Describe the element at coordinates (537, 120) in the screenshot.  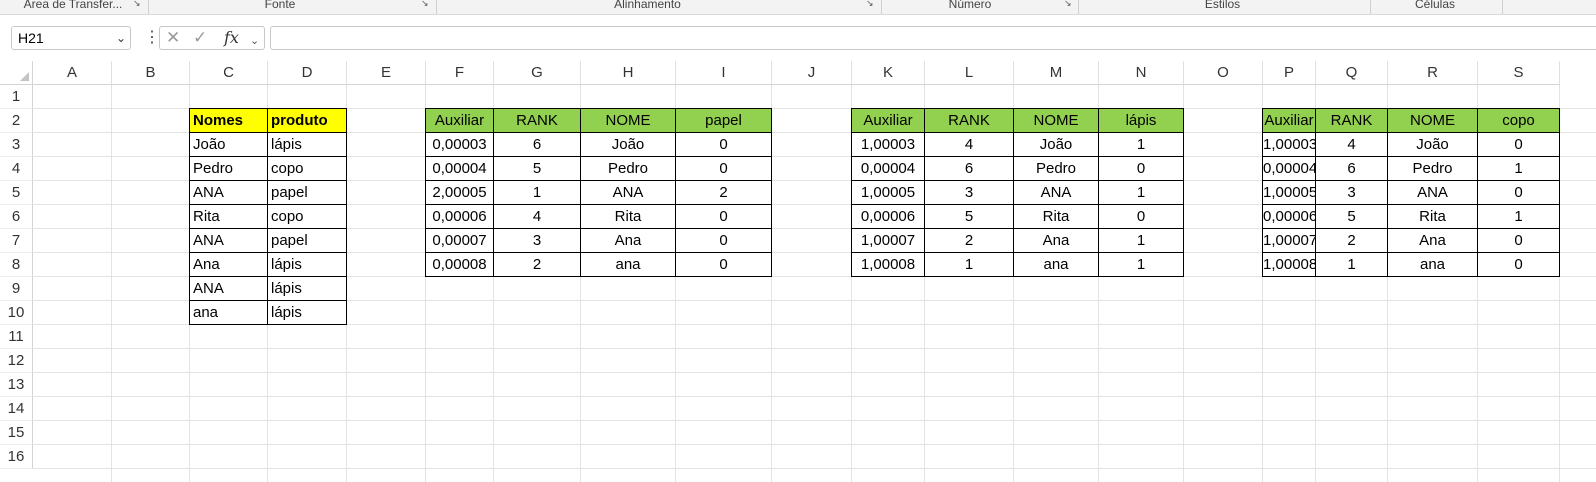
I see `header-cell-papel-0-1: RANK` at that location.